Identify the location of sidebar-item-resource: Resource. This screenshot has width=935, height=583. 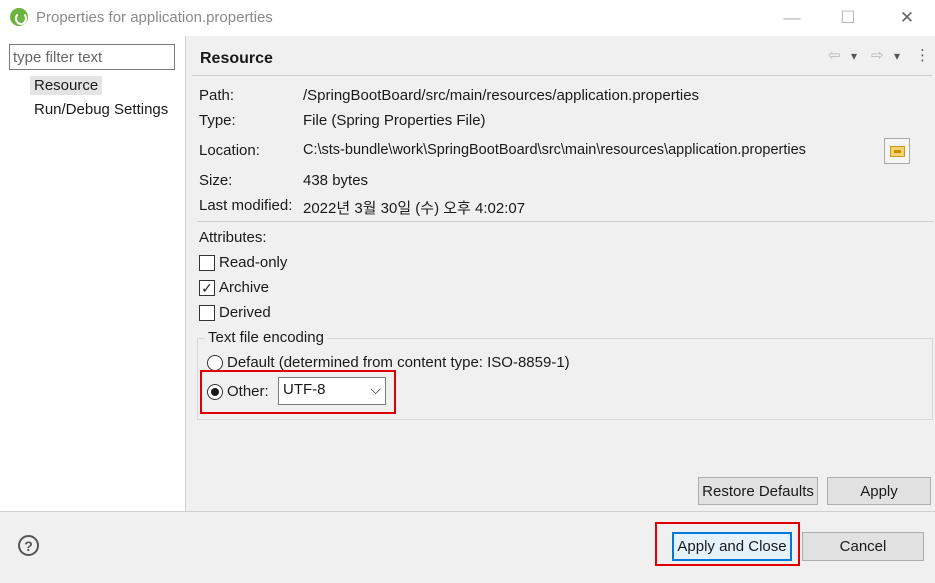
(66, 85).